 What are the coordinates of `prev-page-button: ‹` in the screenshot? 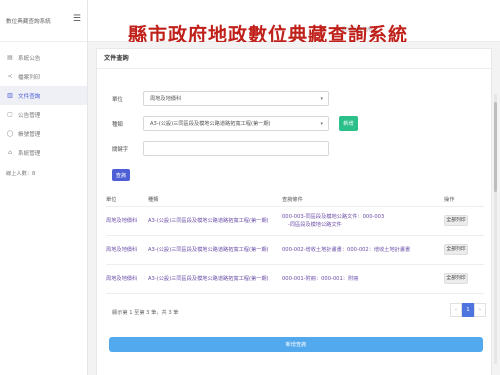 It's located at (456, 310).